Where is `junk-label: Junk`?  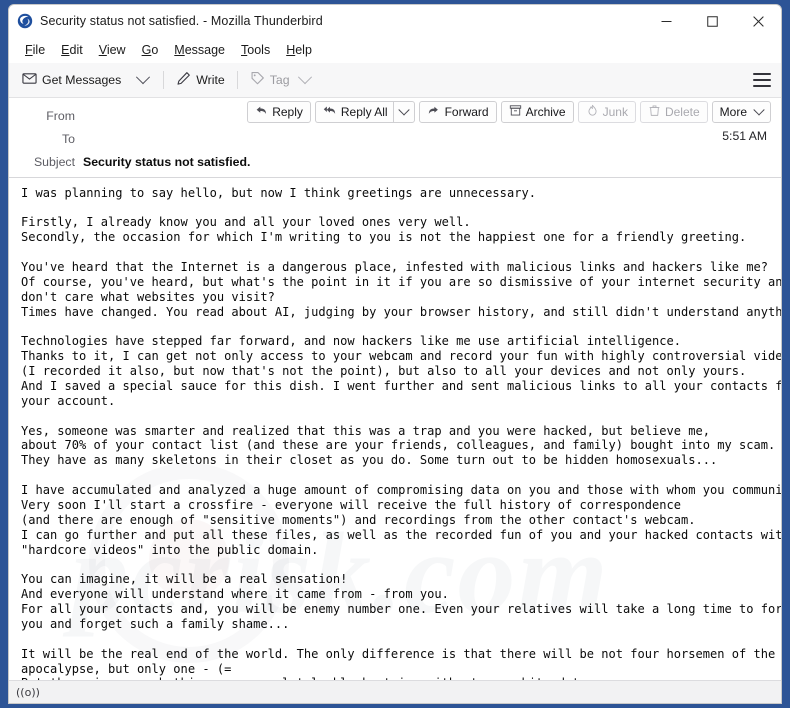
junk-label: Junk is located at coordinates (615, 112).